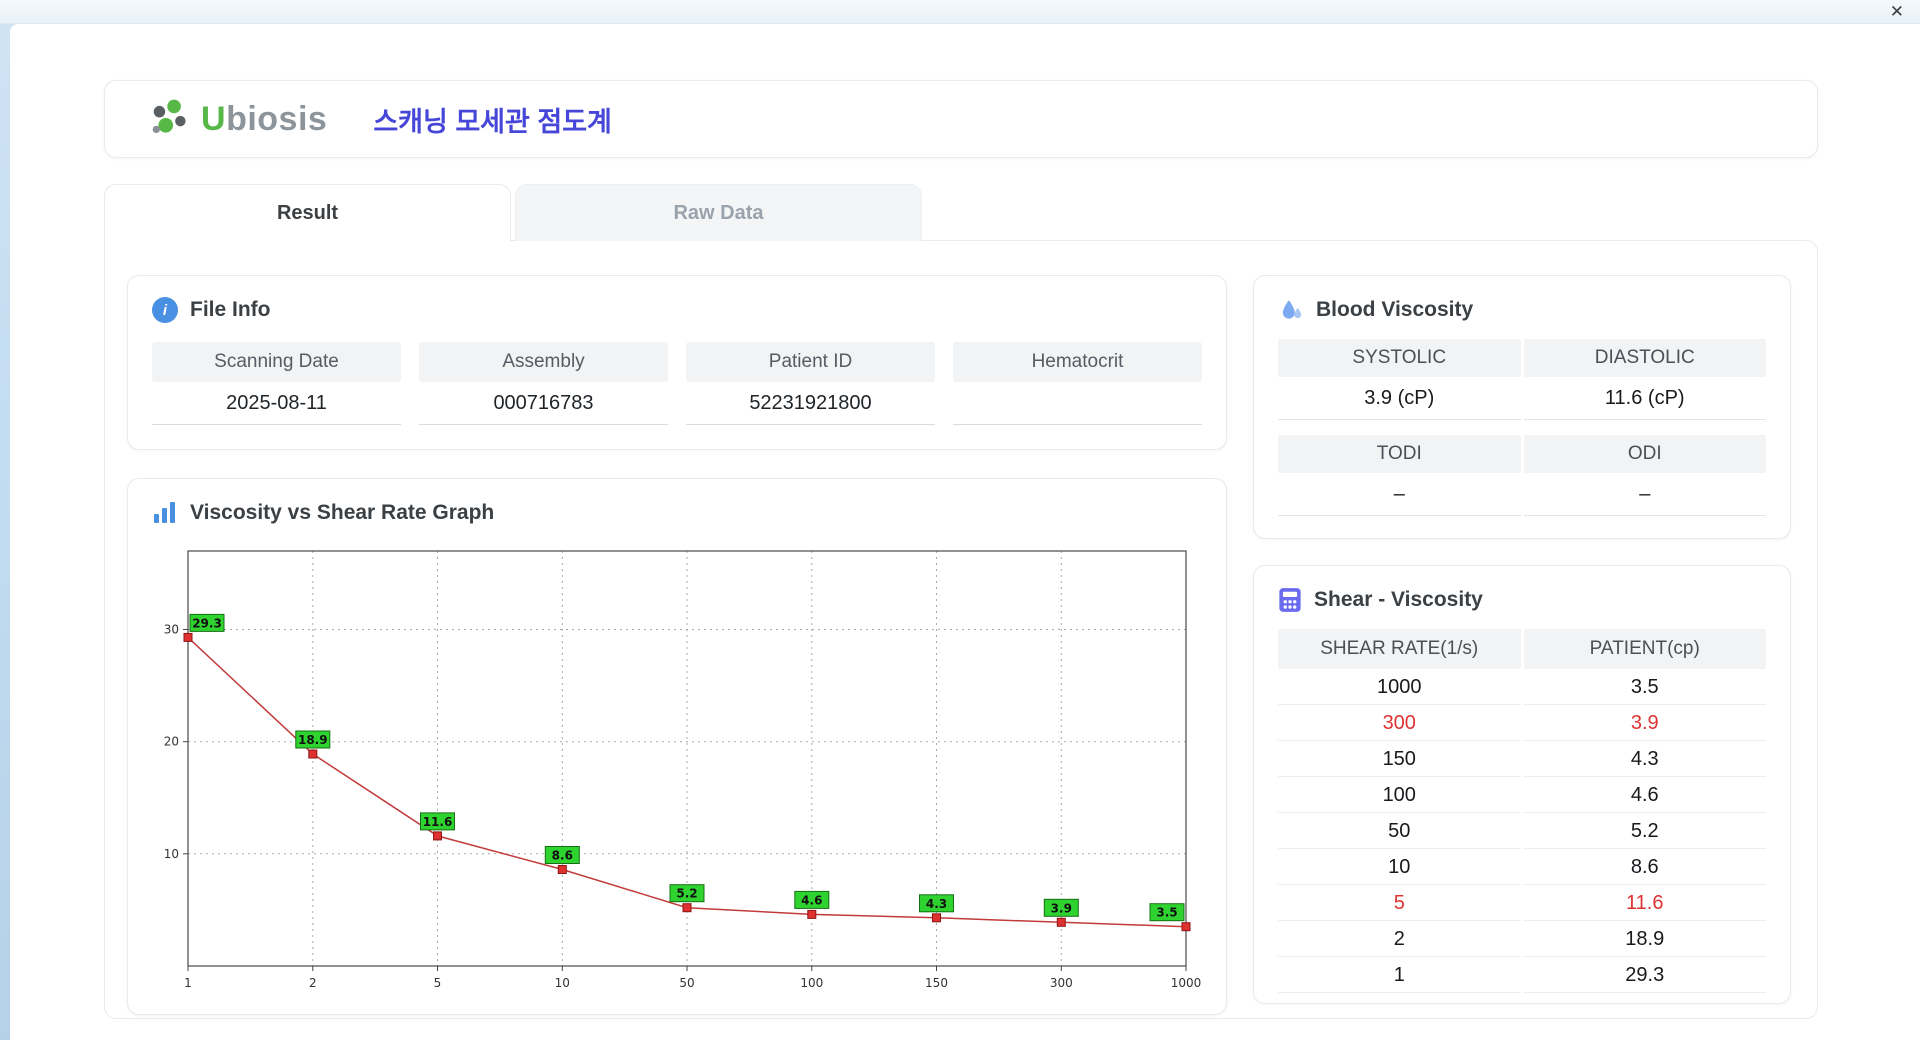 The height and width of the screenshot is (1040, 1920). Describe the element at coordinates (1522, 903) in the screenshot. I see `table-row: 5 11.6` at that location.